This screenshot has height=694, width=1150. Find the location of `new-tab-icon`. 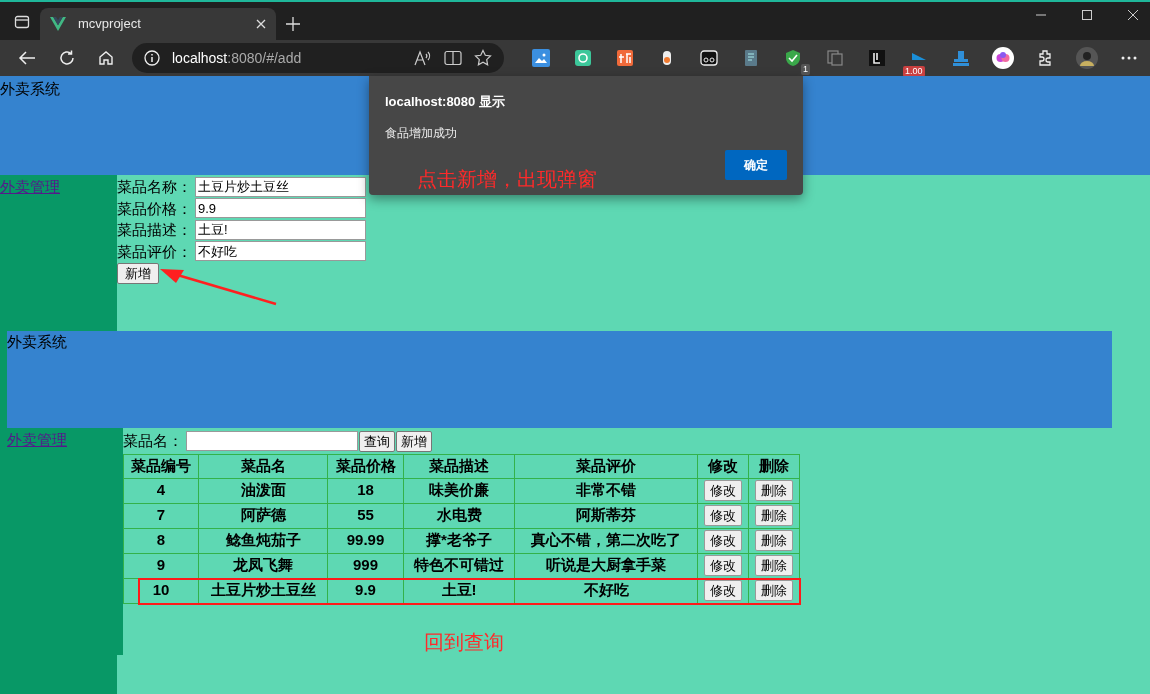

new-tab-icon is located at coordinates (293, 24).